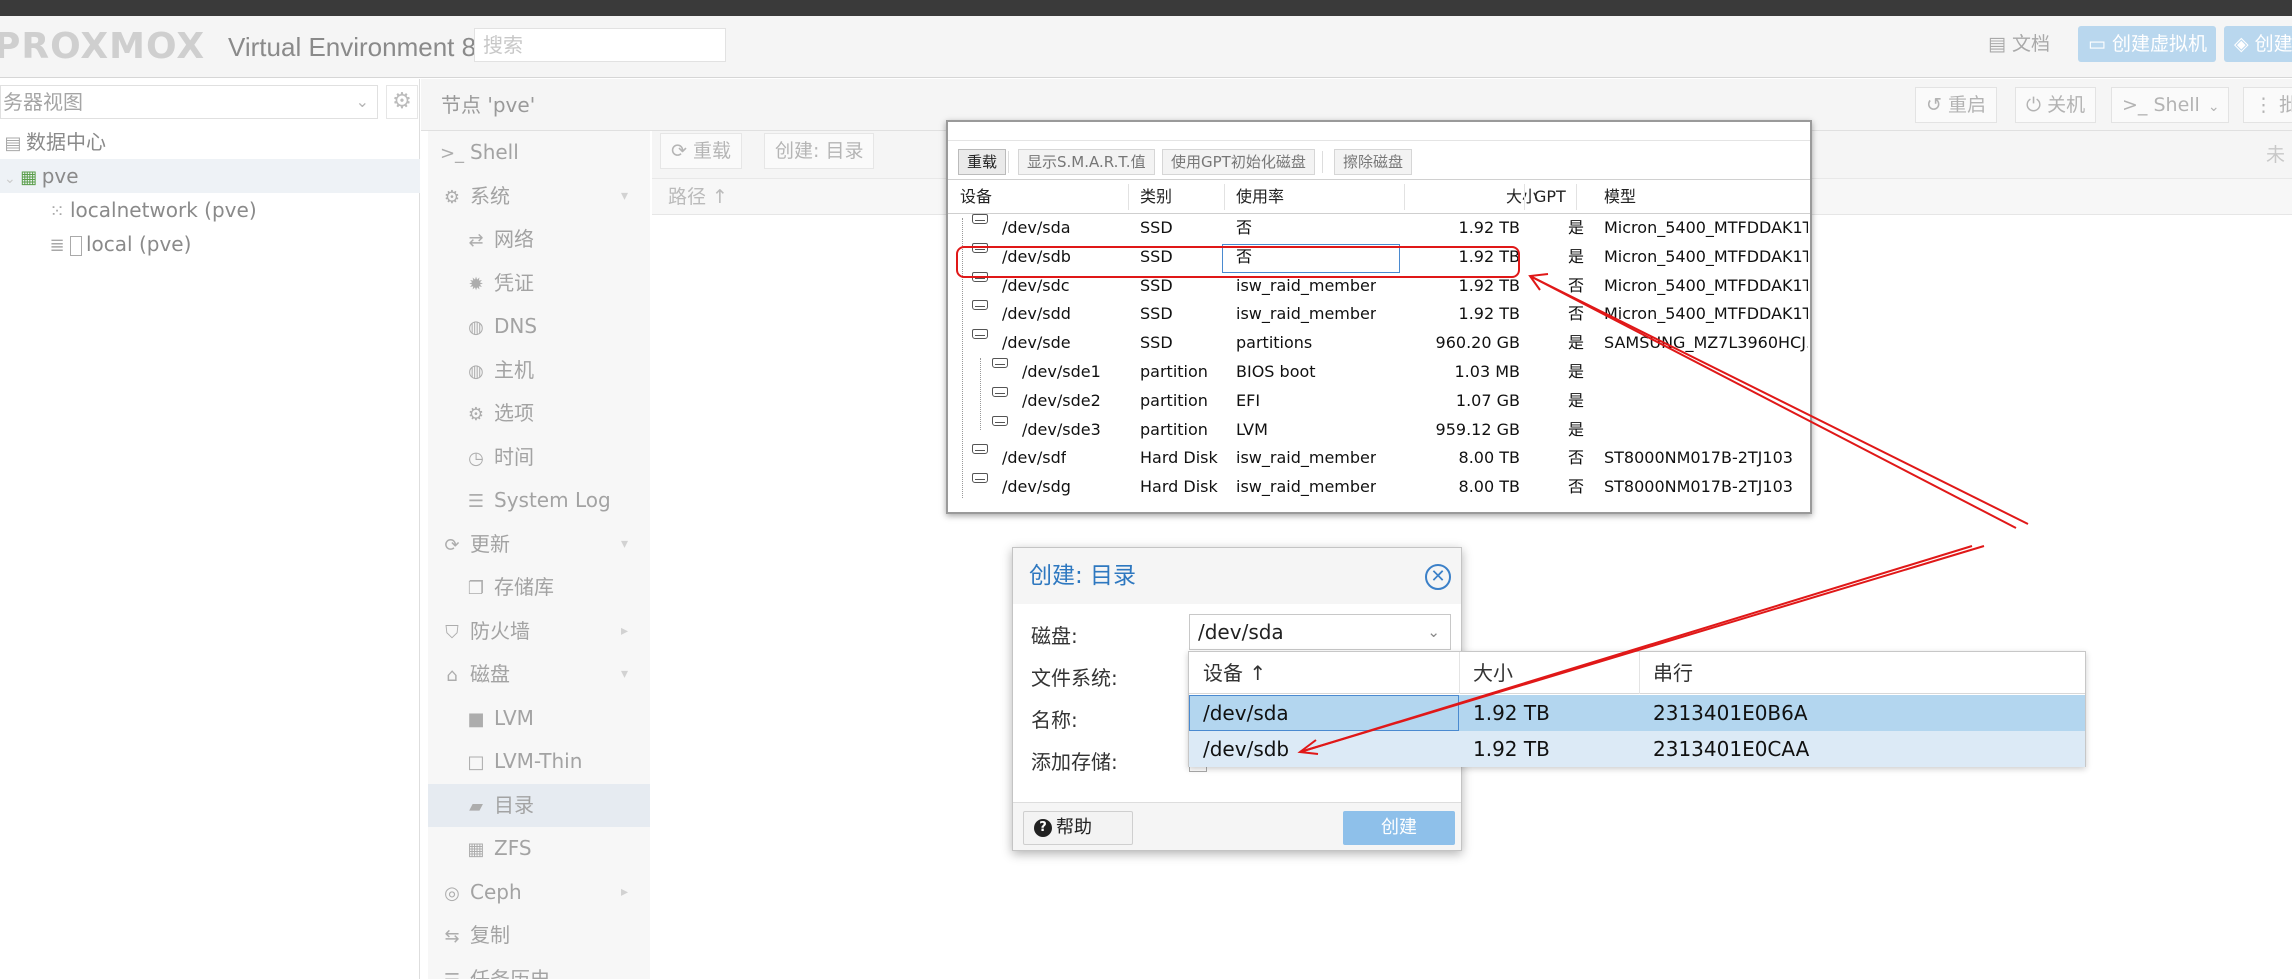 This screenshot has width=2292, height=979. I want to click on shutdown-button: ⏻ 关机, so click(2056, 105).